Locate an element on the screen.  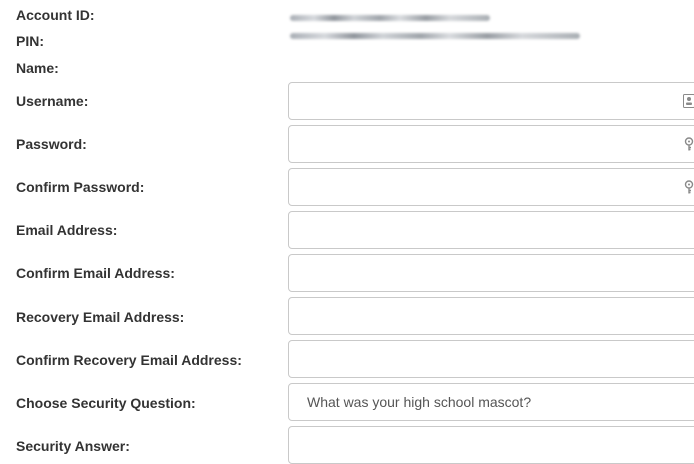
security-answer-input is located at coordinates (491, 445).